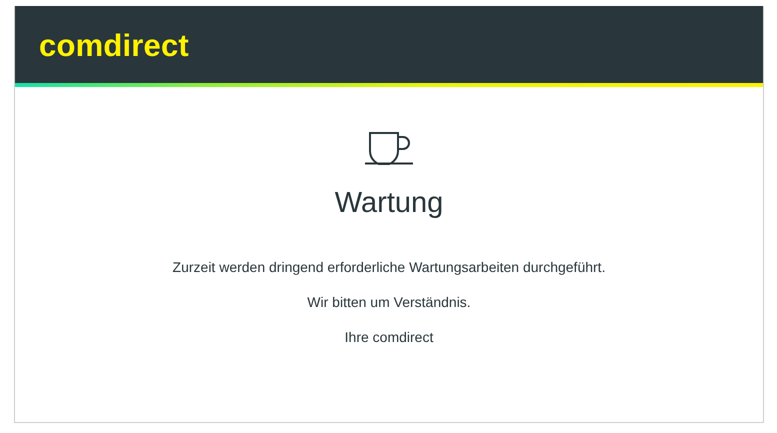 Image resolution: width=777 pixels, height=433 pixels. Describe the element at coordinates (389, 337) in the screenshot. I see `message-text: Ihre comdirect` at that location.